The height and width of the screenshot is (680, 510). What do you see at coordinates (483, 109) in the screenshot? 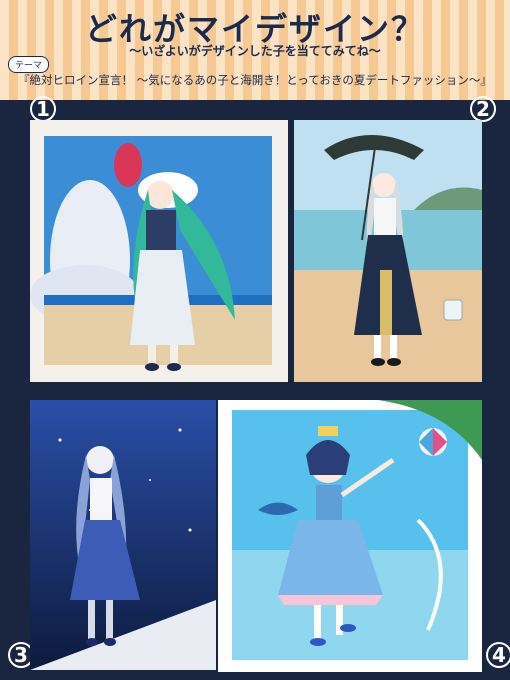
I see `panel-number-2: 2` at bounding box center [483, 109].